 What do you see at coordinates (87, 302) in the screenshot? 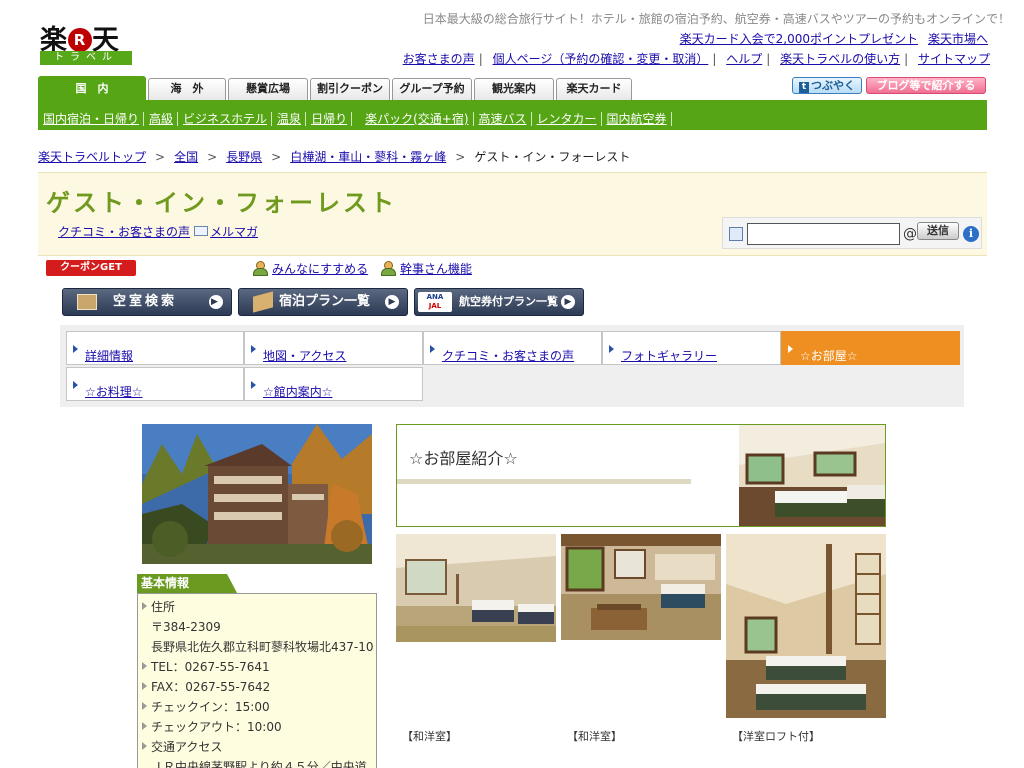
I see `building-icon` at bounding box center [87, 302].